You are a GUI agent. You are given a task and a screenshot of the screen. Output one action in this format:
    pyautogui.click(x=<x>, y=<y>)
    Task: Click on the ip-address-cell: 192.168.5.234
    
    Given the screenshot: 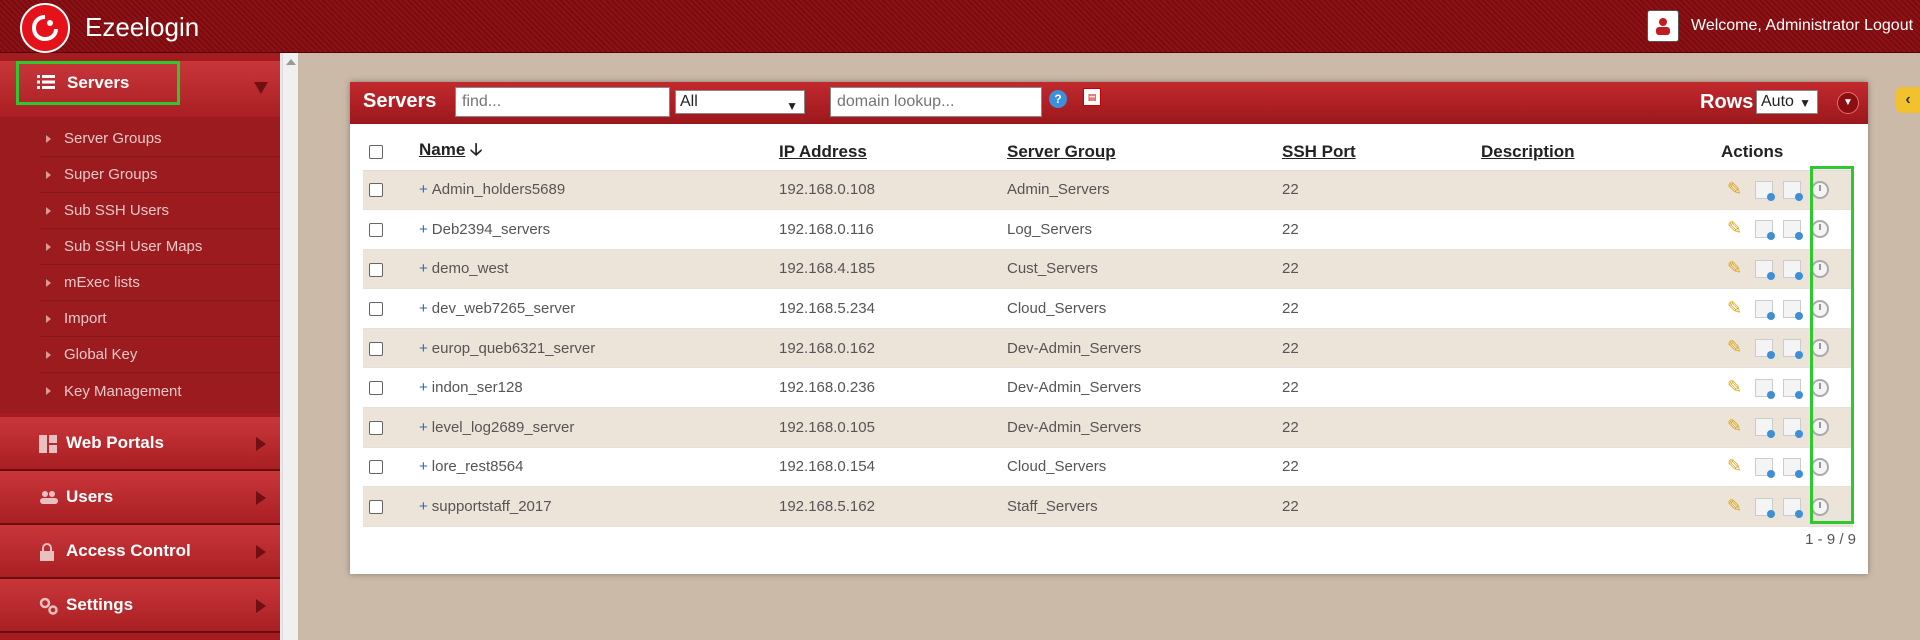 What is the action you would take?
    pyautogui.click(x=893, y=308)
    